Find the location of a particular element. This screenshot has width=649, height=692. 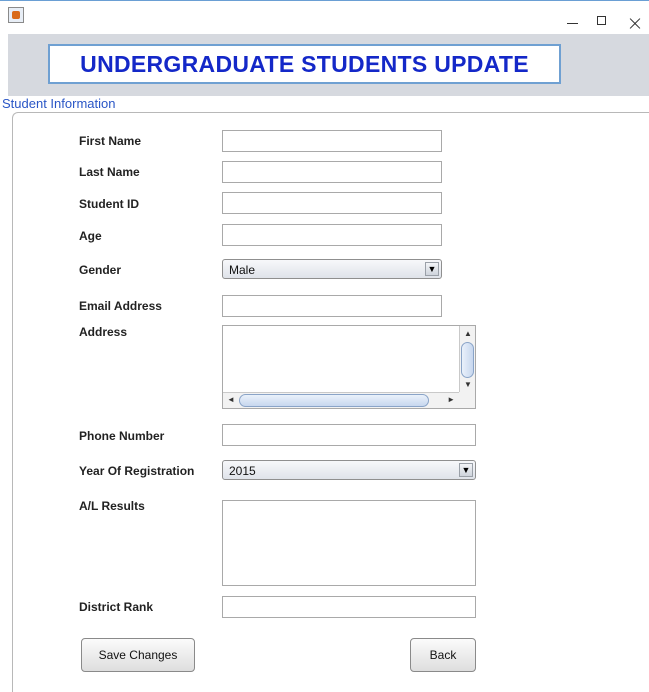

header-panel: UNDERGRADUATE STUDENTS UPDATE is located at coordinates (328, 65).